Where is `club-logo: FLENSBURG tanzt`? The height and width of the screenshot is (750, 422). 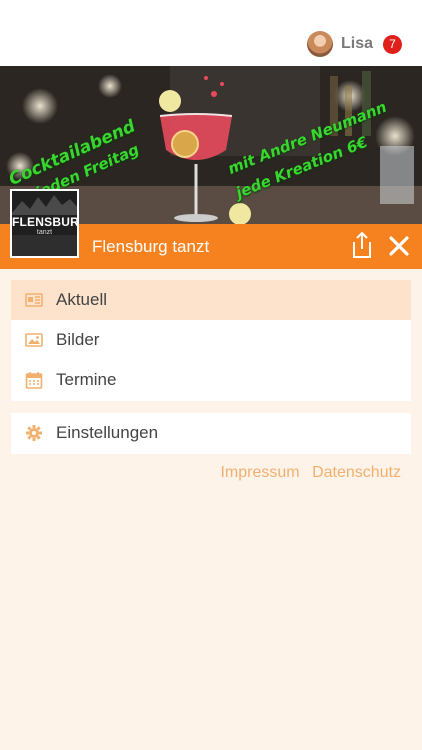
club-logo: FLENSBURG tanzt is located at coordinates (44, 223).